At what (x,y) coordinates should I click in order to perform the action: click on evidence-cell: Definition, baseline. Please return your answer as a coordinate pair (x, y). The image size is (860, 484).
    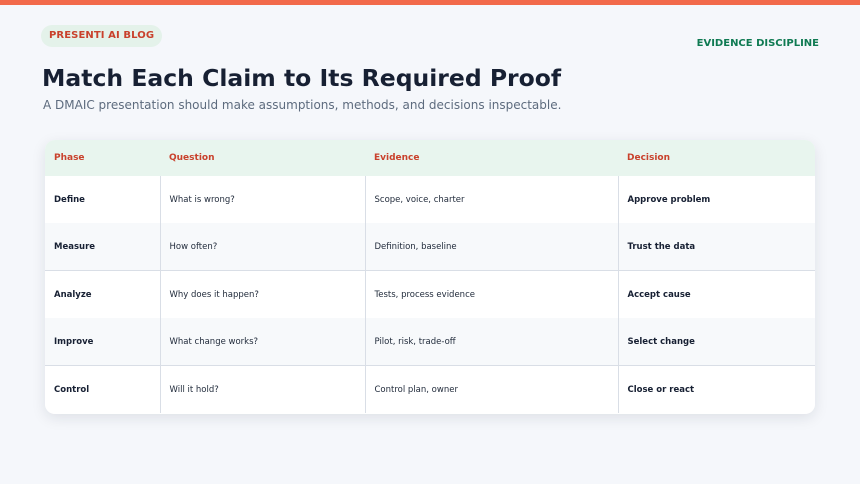
    Looking at the image, I should click on (492, 247).